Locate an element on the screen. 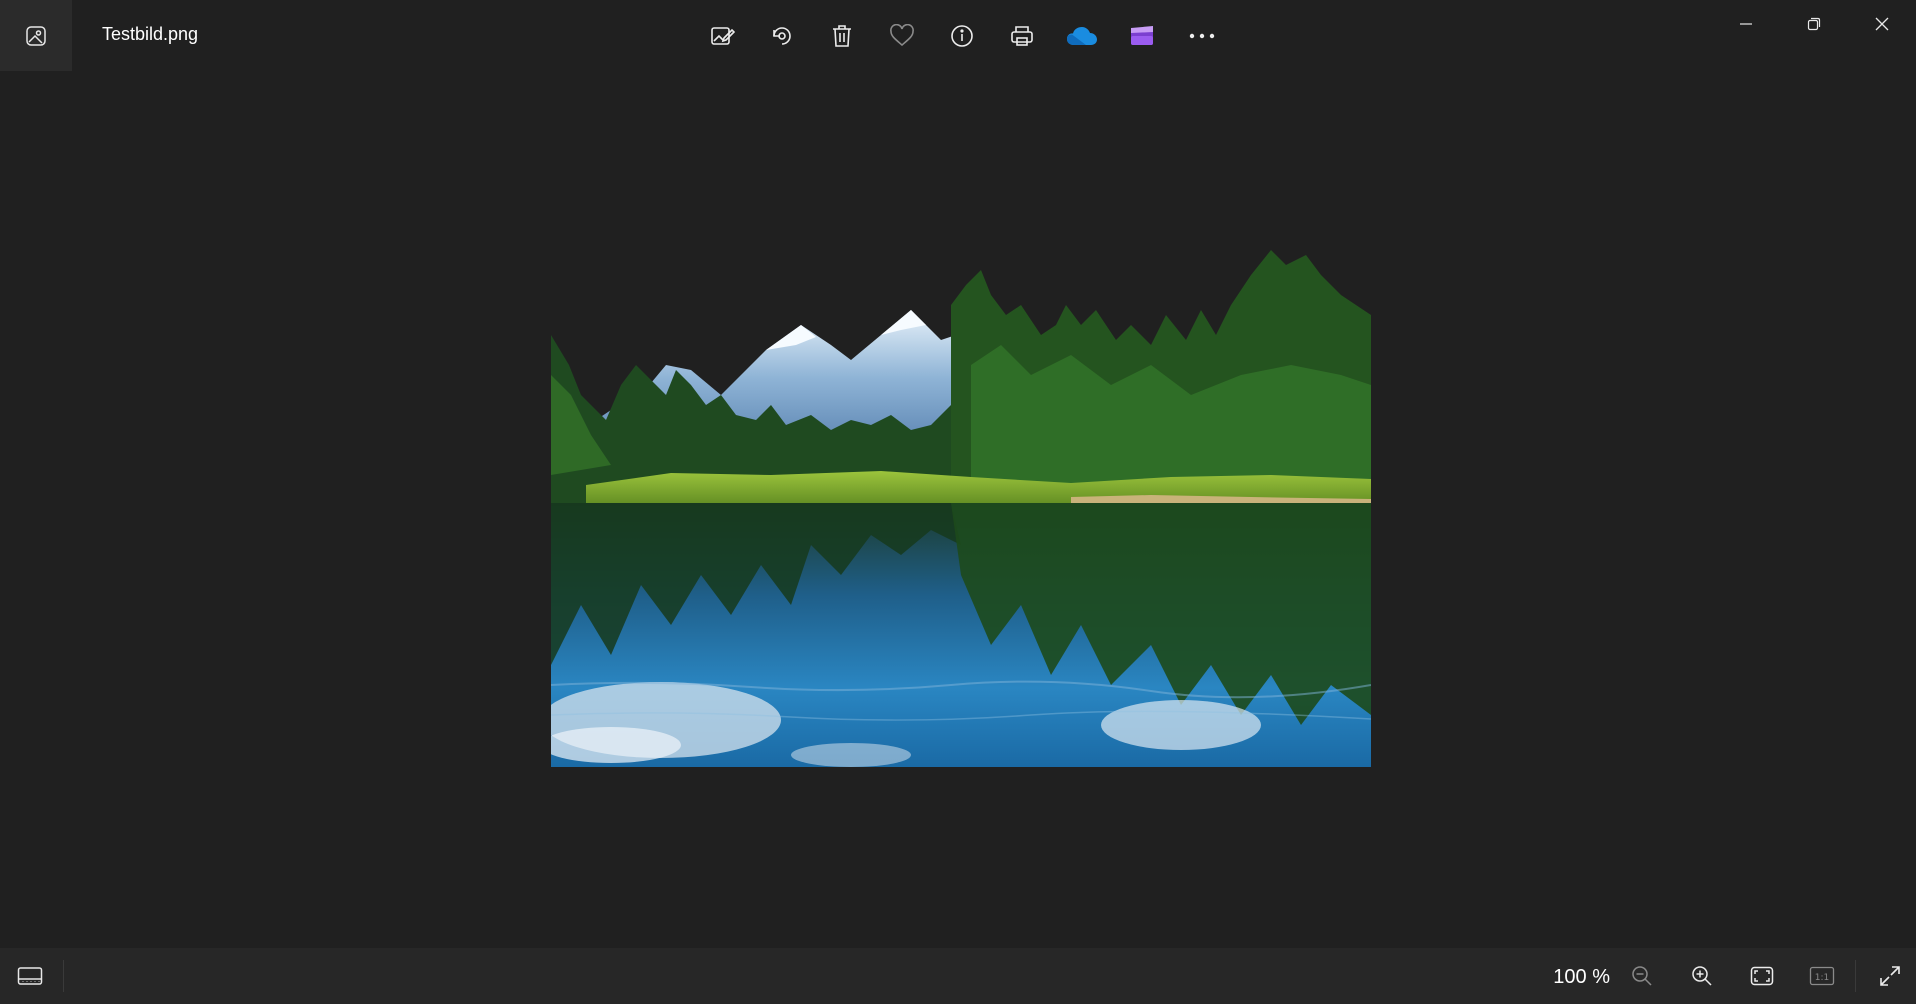 Image resolution: width=1916 pixels, height=1004 pixels. rotate-button is located at coordinates (782, 36).